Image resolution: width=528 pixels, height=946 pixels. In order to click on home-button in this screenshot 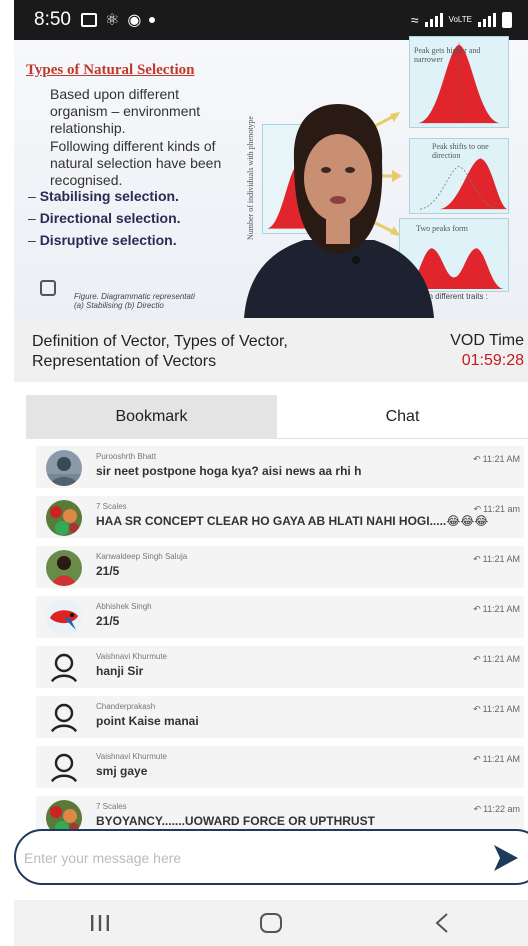, I will do `click(271, 923)`.